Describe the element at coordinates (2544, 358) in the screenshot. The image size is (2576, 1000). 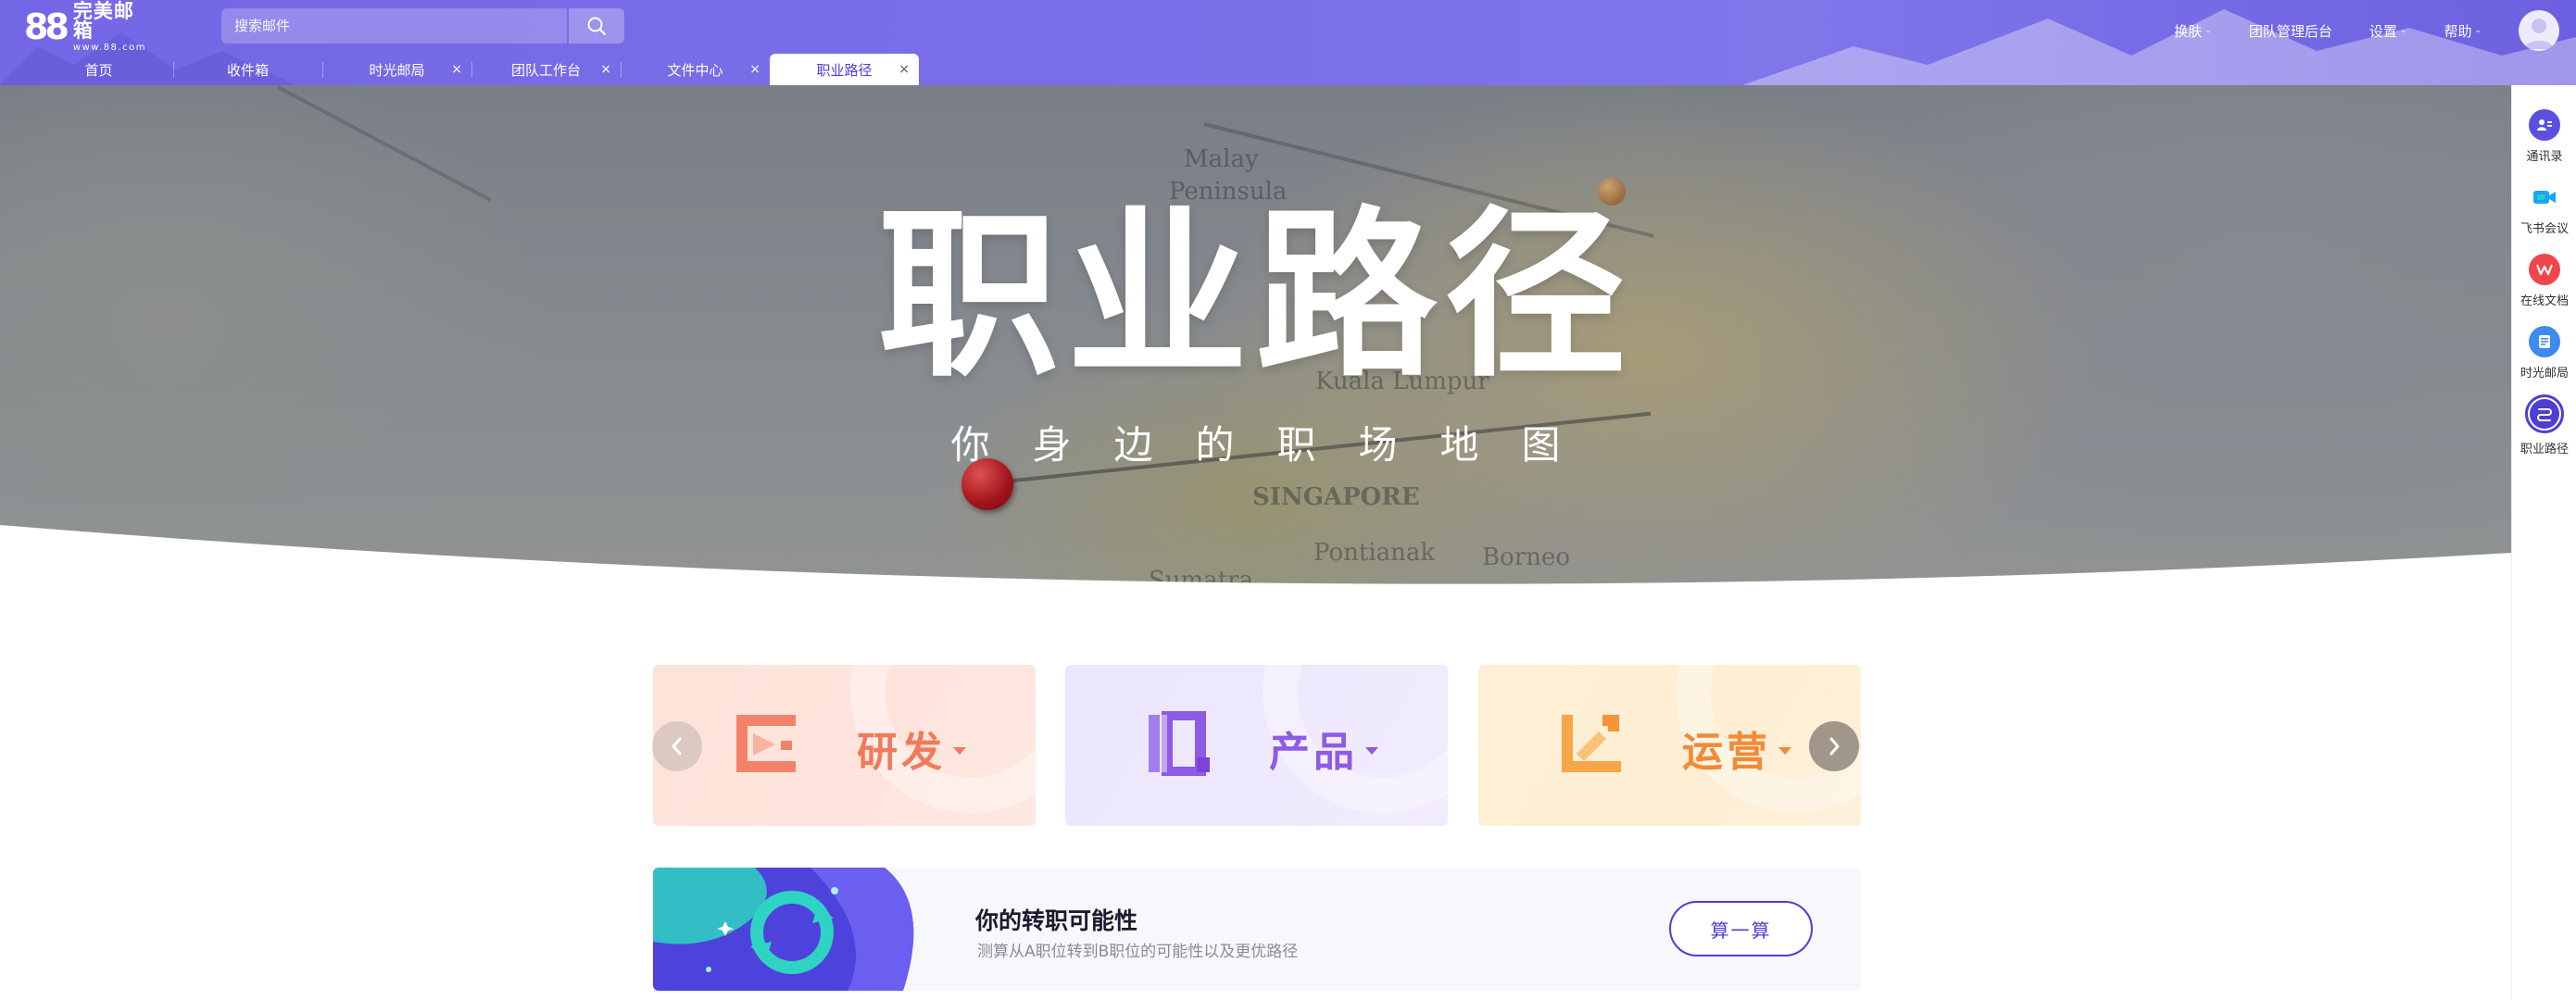
I see `sidebar-item-time-mail: 时光邮局` at that location.